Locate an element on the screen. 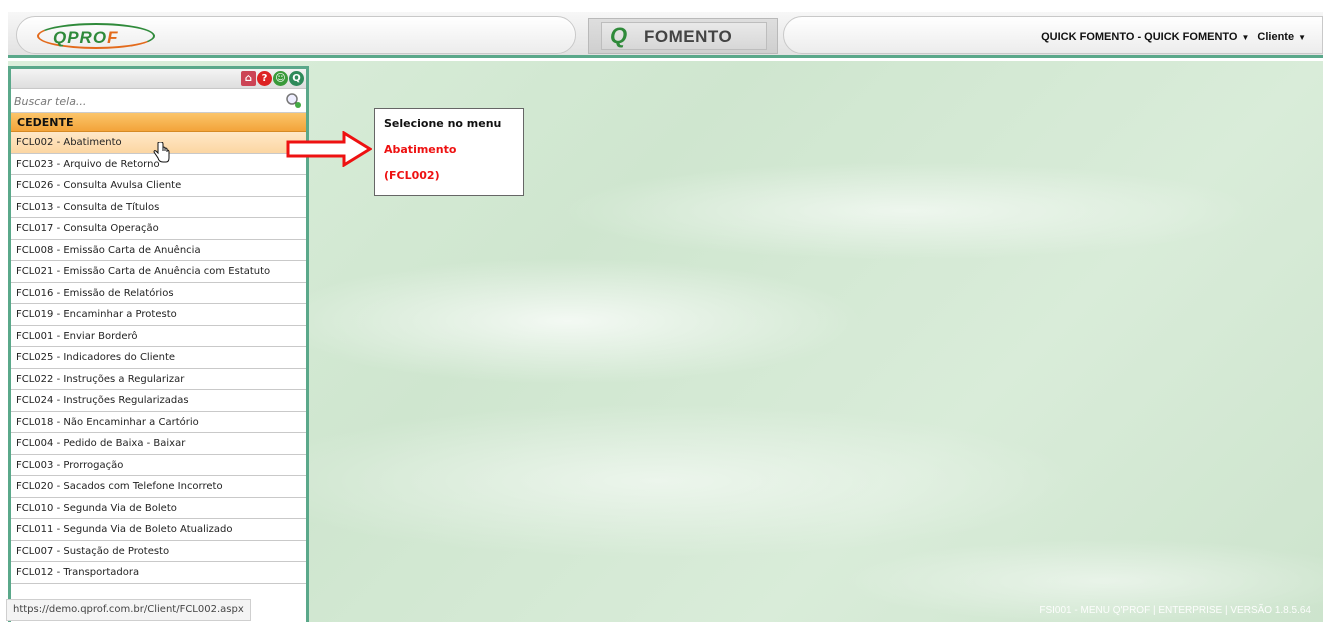  callout-line-2: Abatimento is located at coordinates (420, 149).